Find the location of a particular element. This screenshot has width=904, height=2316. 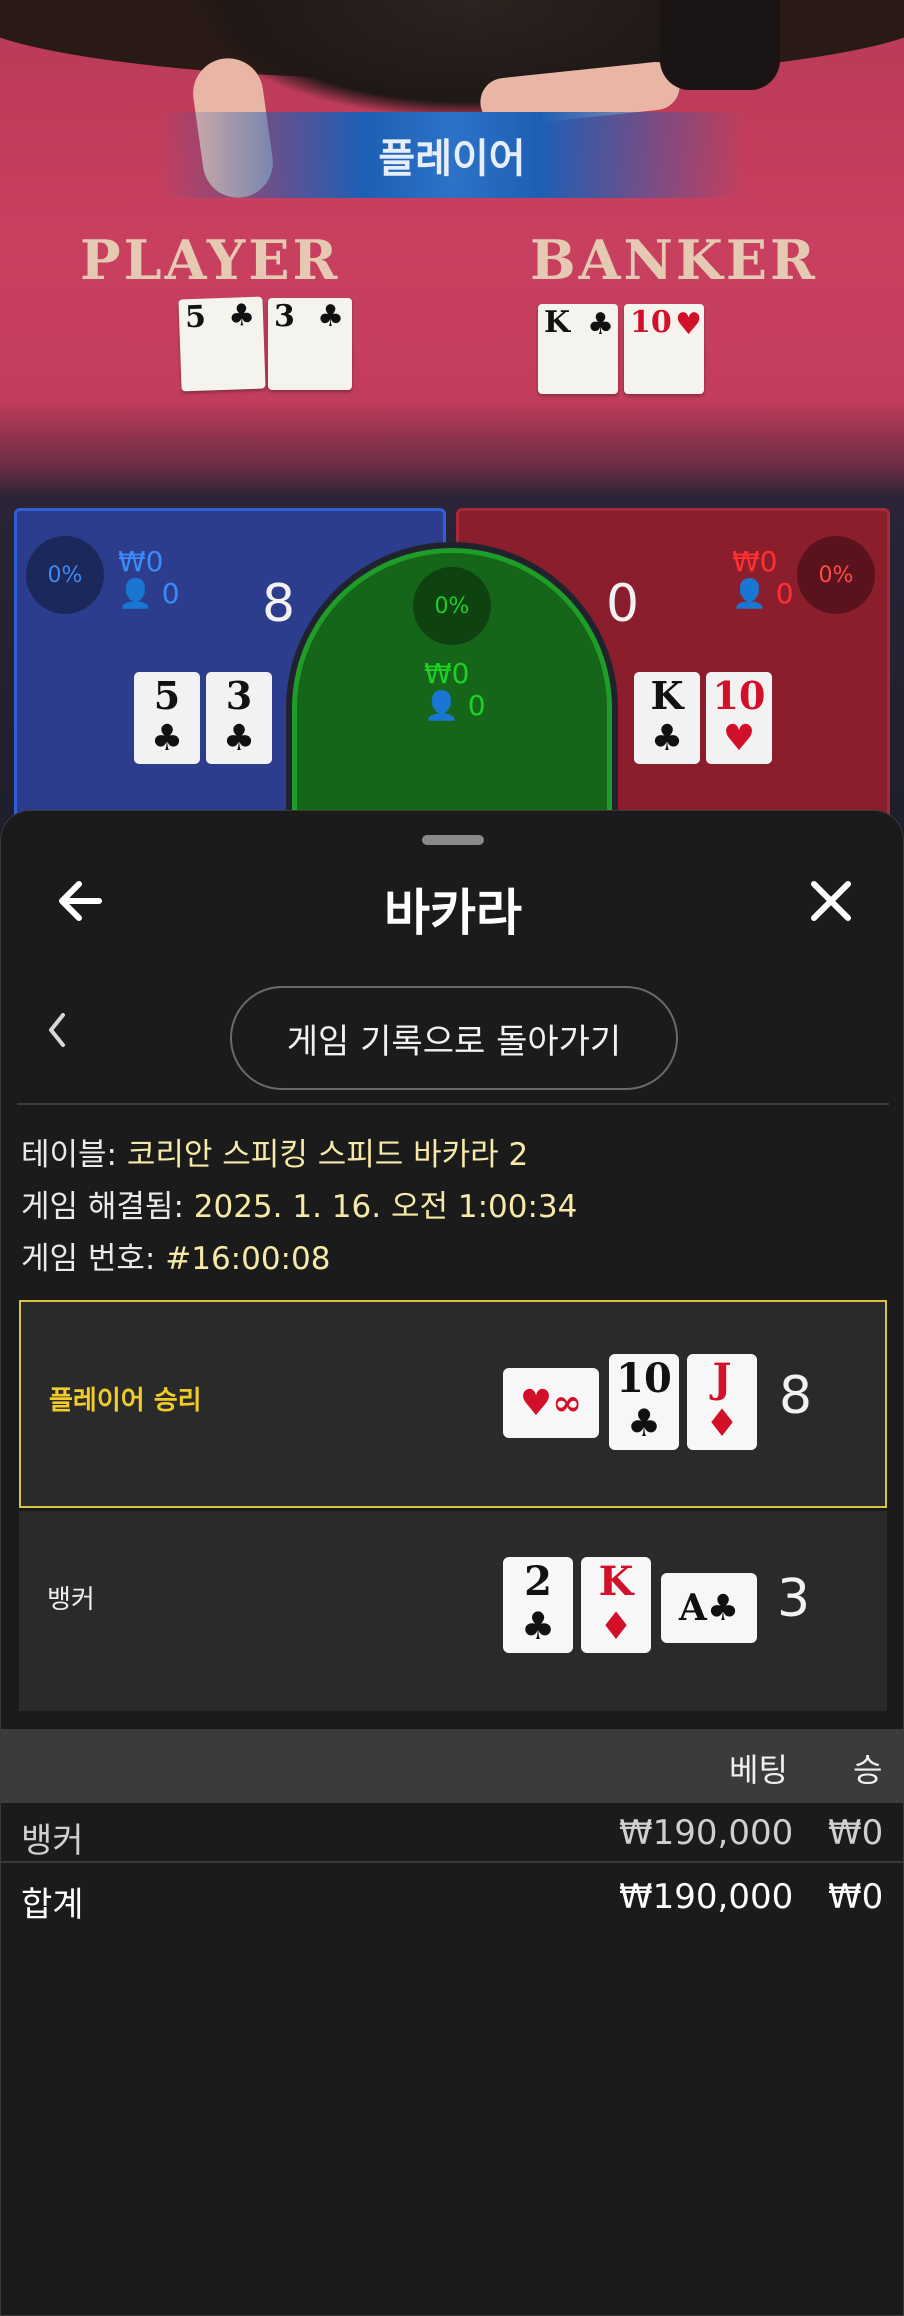

hand-card-side: A♣ is located at coordinates (709, 1608).